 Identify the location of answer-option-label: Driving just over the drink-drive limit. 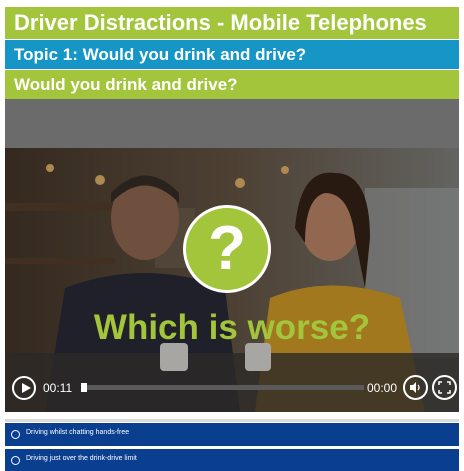
(81, 458).